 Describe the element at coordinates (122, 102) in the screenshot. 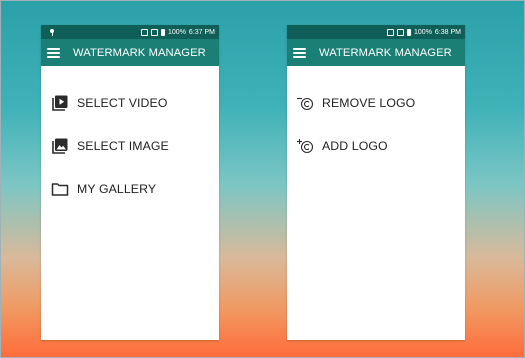

I see `menu-item-label: SELECT VIDEO` at that location.